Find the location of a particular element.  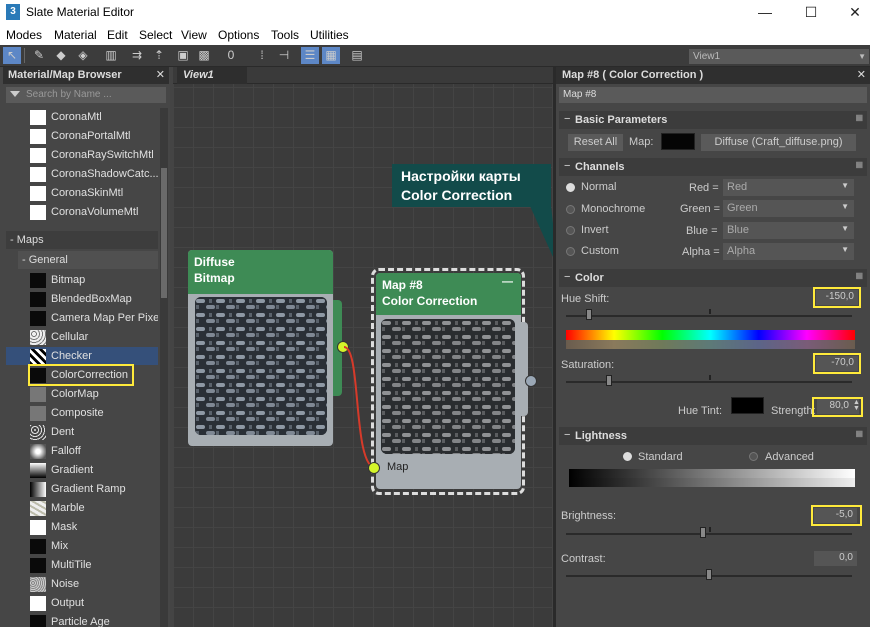

menu-options: Options is located at coordinates (238, 35).